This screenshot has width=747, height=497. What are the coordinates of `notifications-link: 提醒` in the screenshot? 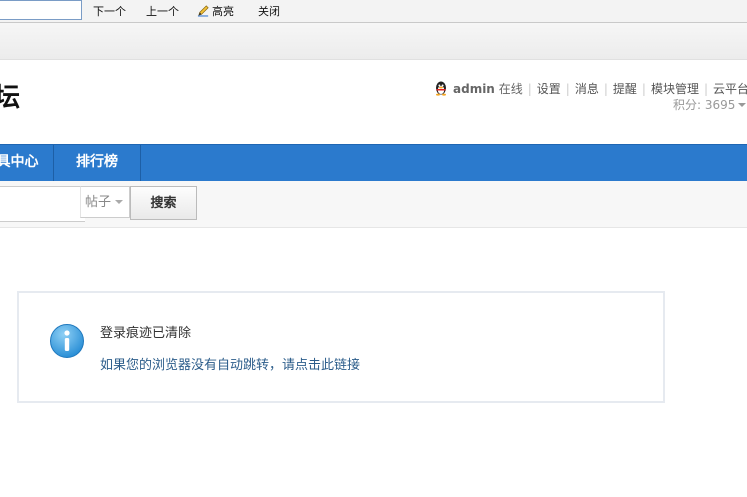 It's located at (625, 89).